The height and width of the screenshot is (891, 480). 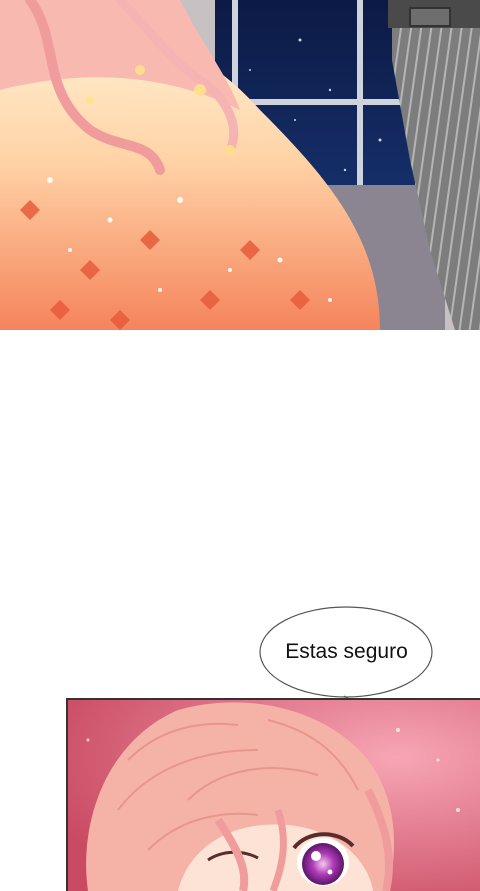 I want to click on speech-bubble: Estas seguro, so click(x=346, y=652).